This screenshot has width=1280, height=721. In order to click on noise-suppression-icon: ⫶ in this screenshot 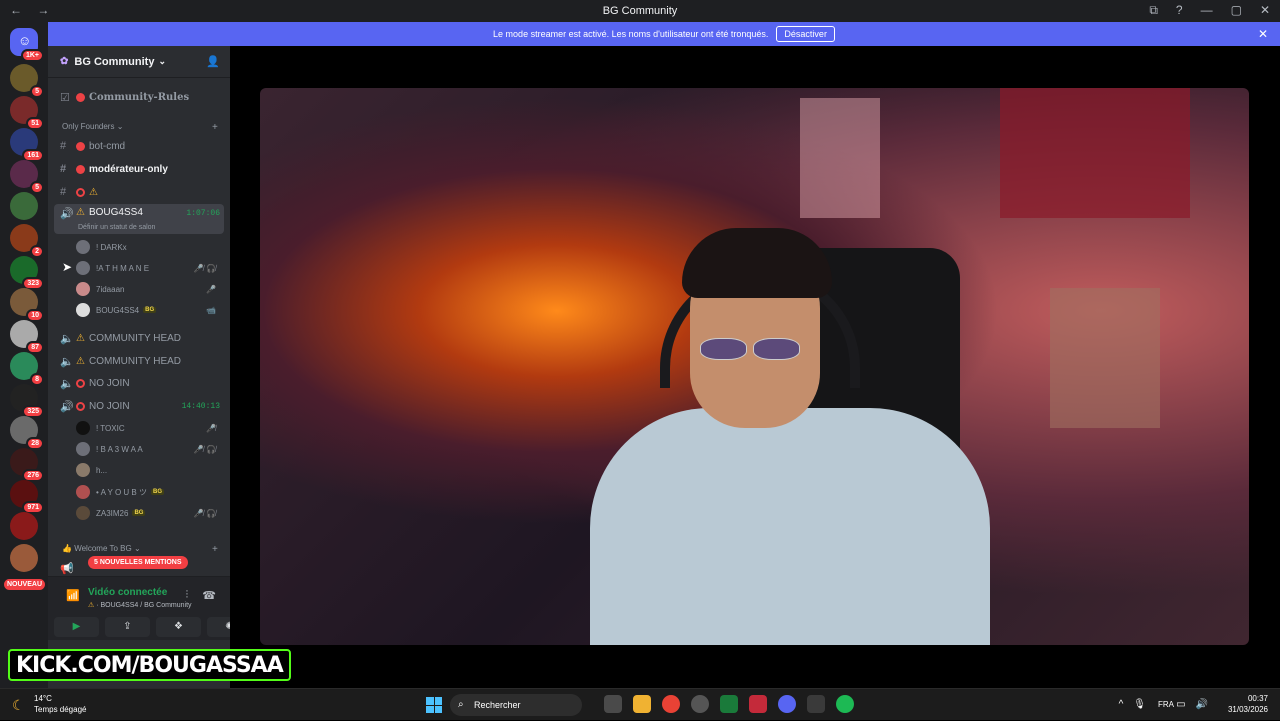, I will do `click(187, 595)`.